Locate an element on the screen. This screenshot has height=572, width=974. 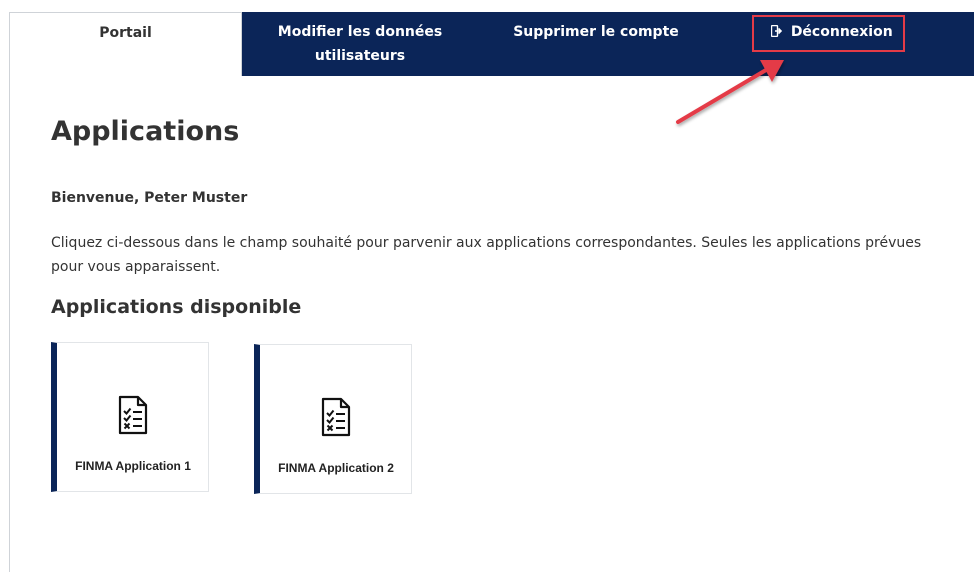
app-card-1-label: FINMA Application 1 is located at coordinates (133, 466).